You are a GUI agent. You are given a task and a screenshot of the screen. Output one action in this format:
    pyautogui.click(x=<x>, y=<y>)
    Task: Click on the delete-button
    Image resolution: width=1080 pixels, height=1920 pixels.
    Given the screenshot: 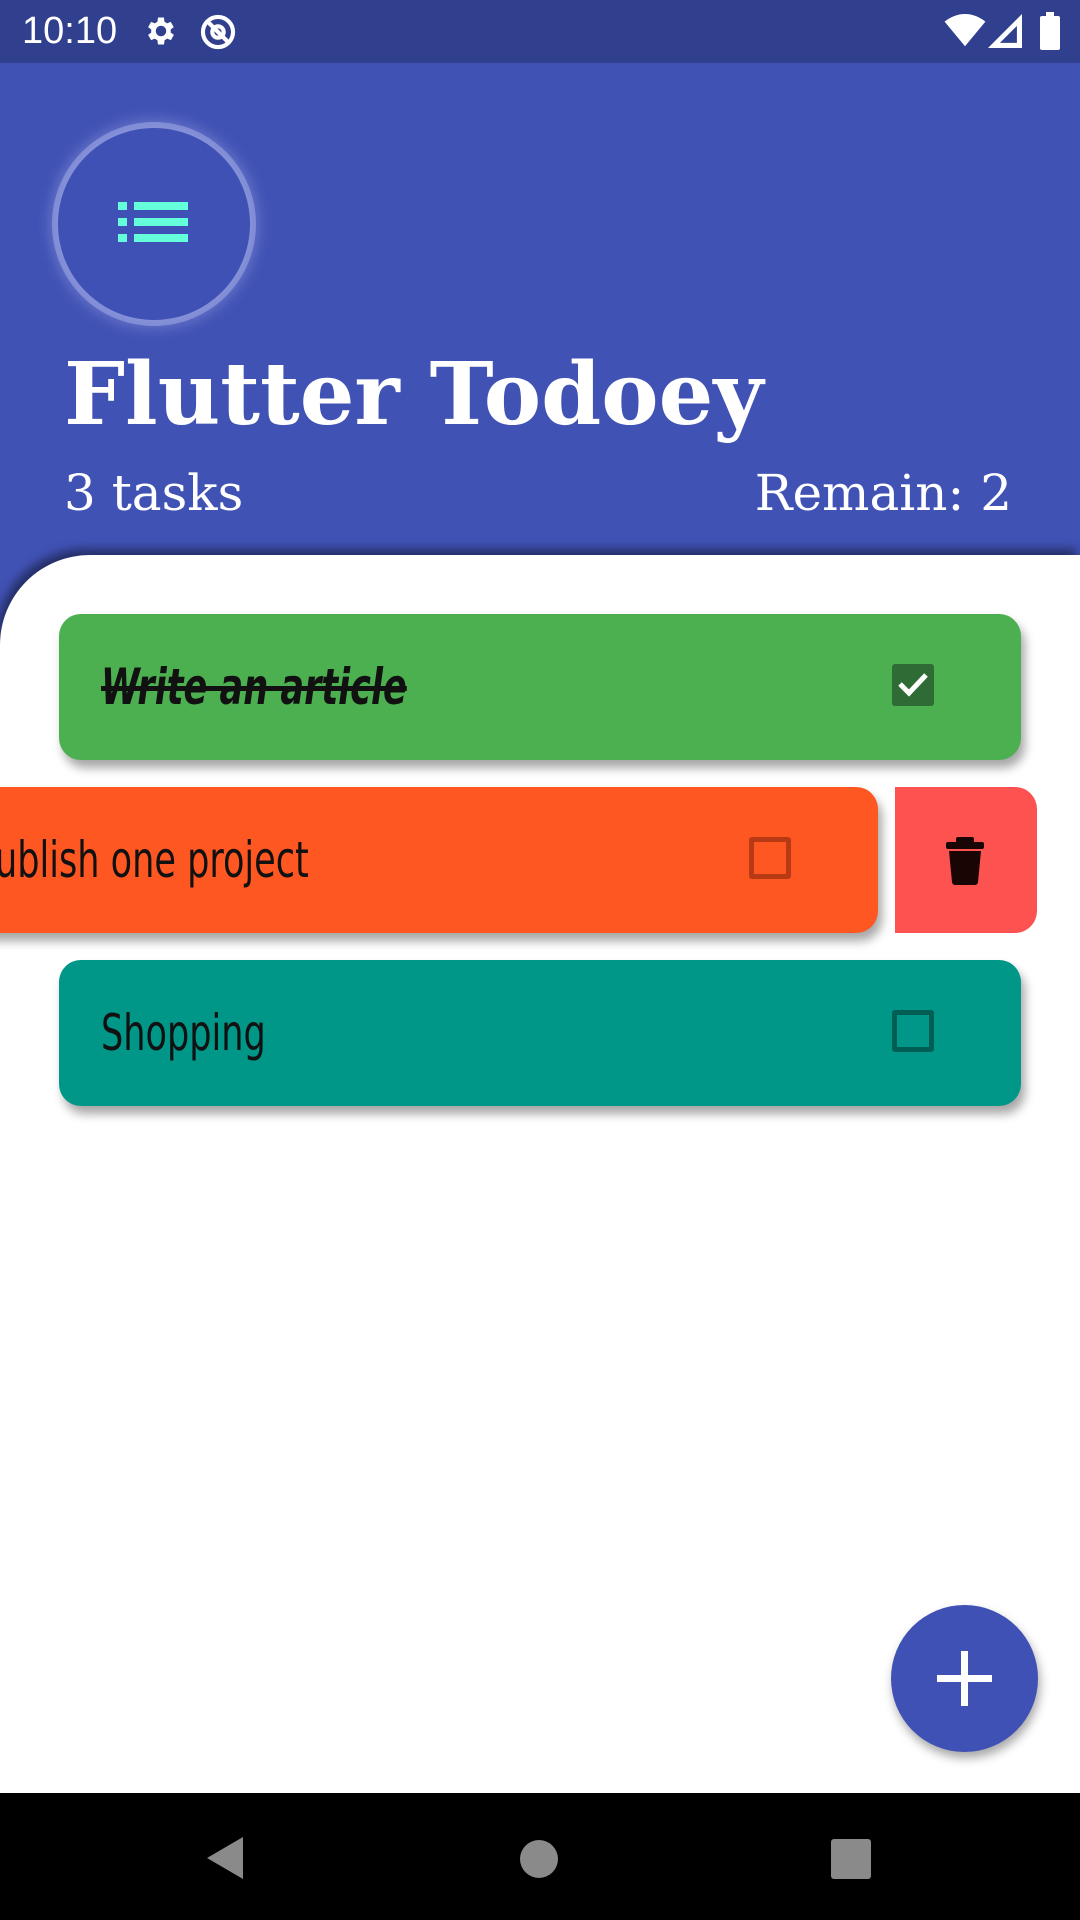 What is the action you would take?
    pyautogui.click(x=966, y=860)
    